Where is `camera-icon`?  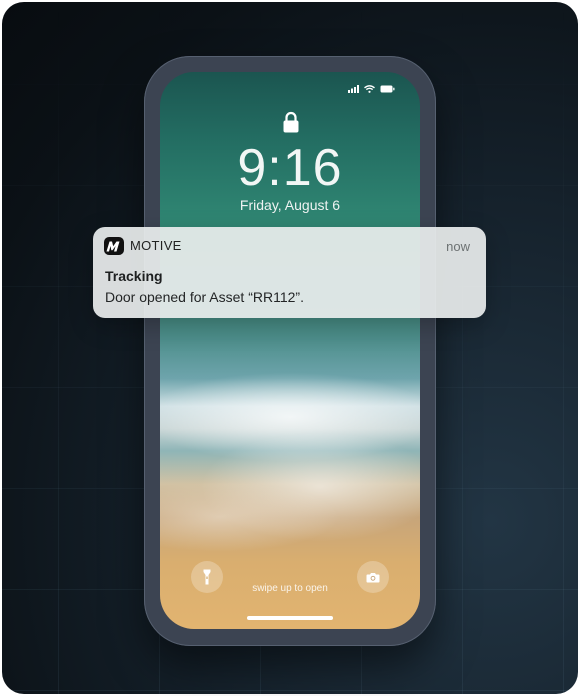
camera-icon is located at coordinates (373, 577).